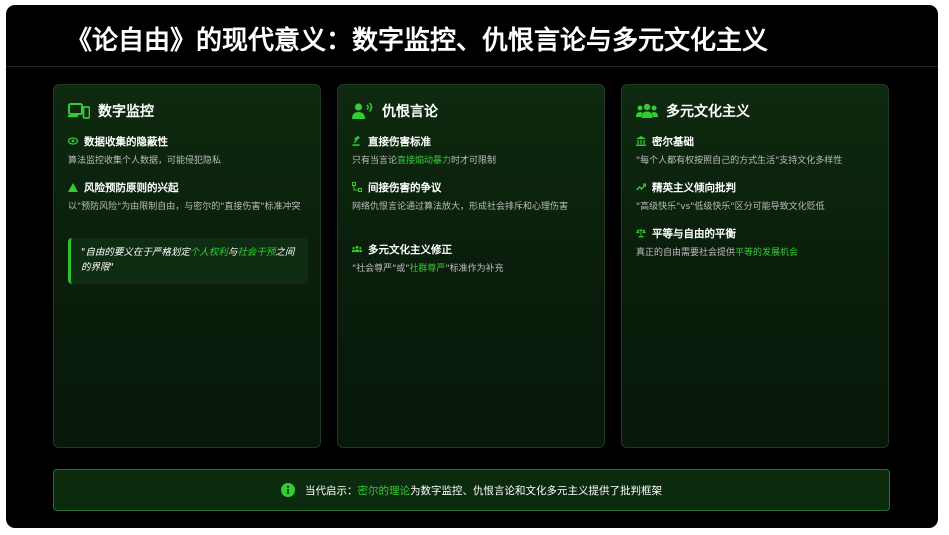  I want to click on desc-highlight: 社群尊严, so click(427, 269).